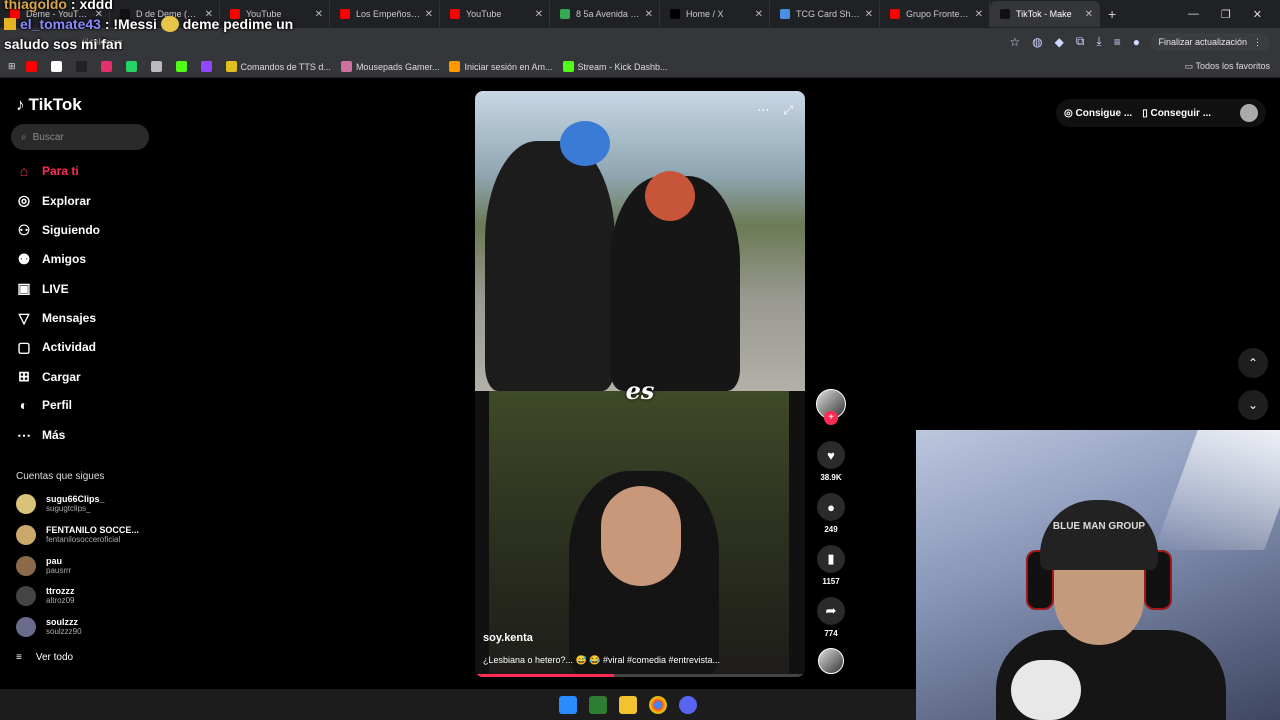 The image size is (1280, 720). What do you see at coordinates (24, 376) in the screenshot?
I see `upload-icon: ⊞` at bounding box center [24, 376].